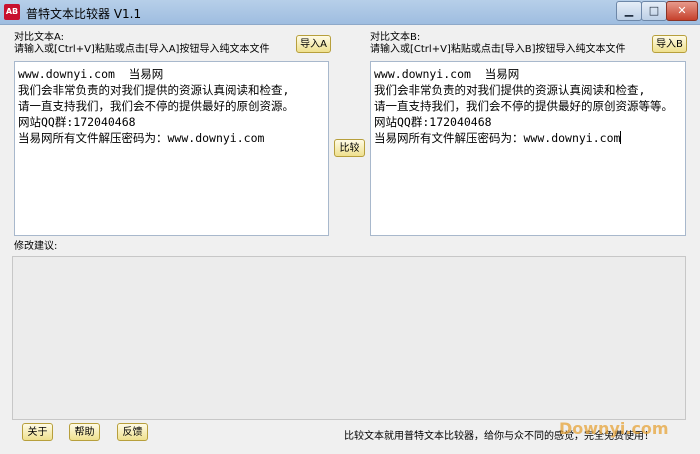 Image resolution: width=700 pixels, height=454 pixels. What do you see at coordinates (313, 44) in the screenshot?
I see `import-a-button: 导入A` at bounding box center [313, 44].